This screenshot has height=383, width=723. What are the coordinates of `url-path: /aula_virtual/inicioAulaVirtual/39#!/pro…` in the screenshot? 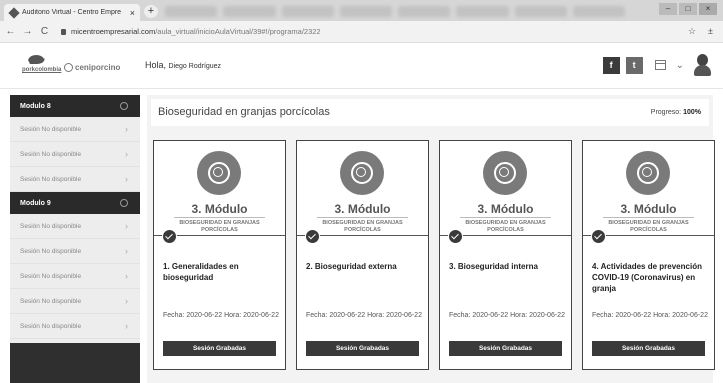 It's located at (238, 31).